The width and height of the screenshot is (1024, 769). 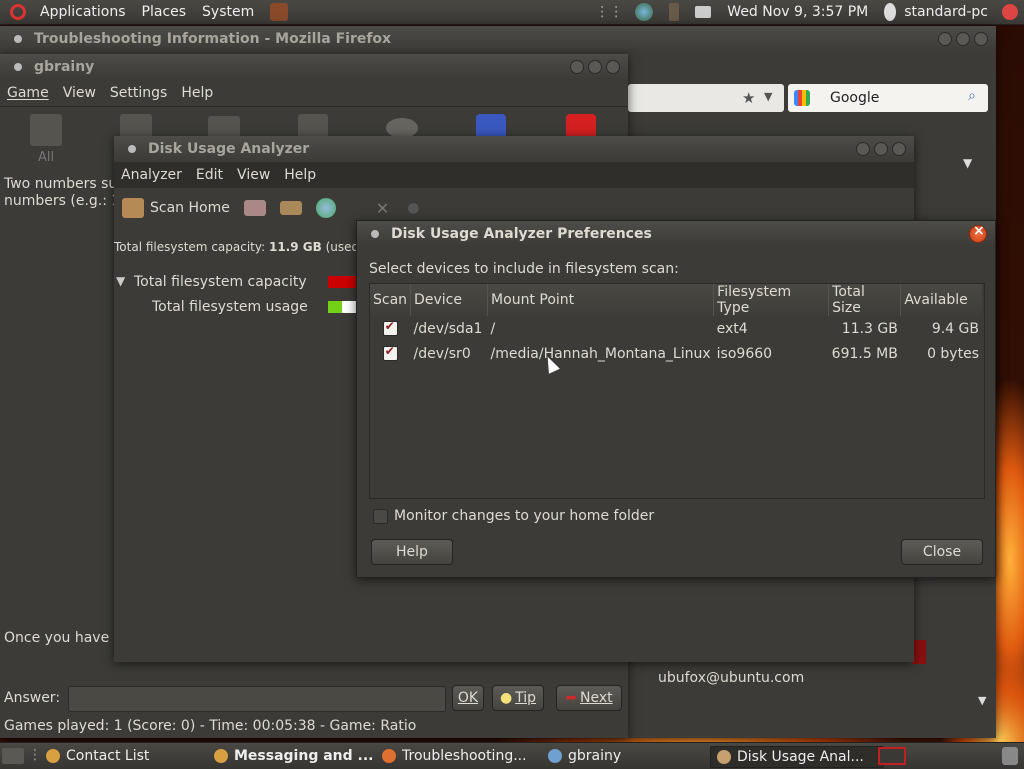 I want to click on tree-item-capacity: Total filesystem capacity, so click(x=220, y=282).